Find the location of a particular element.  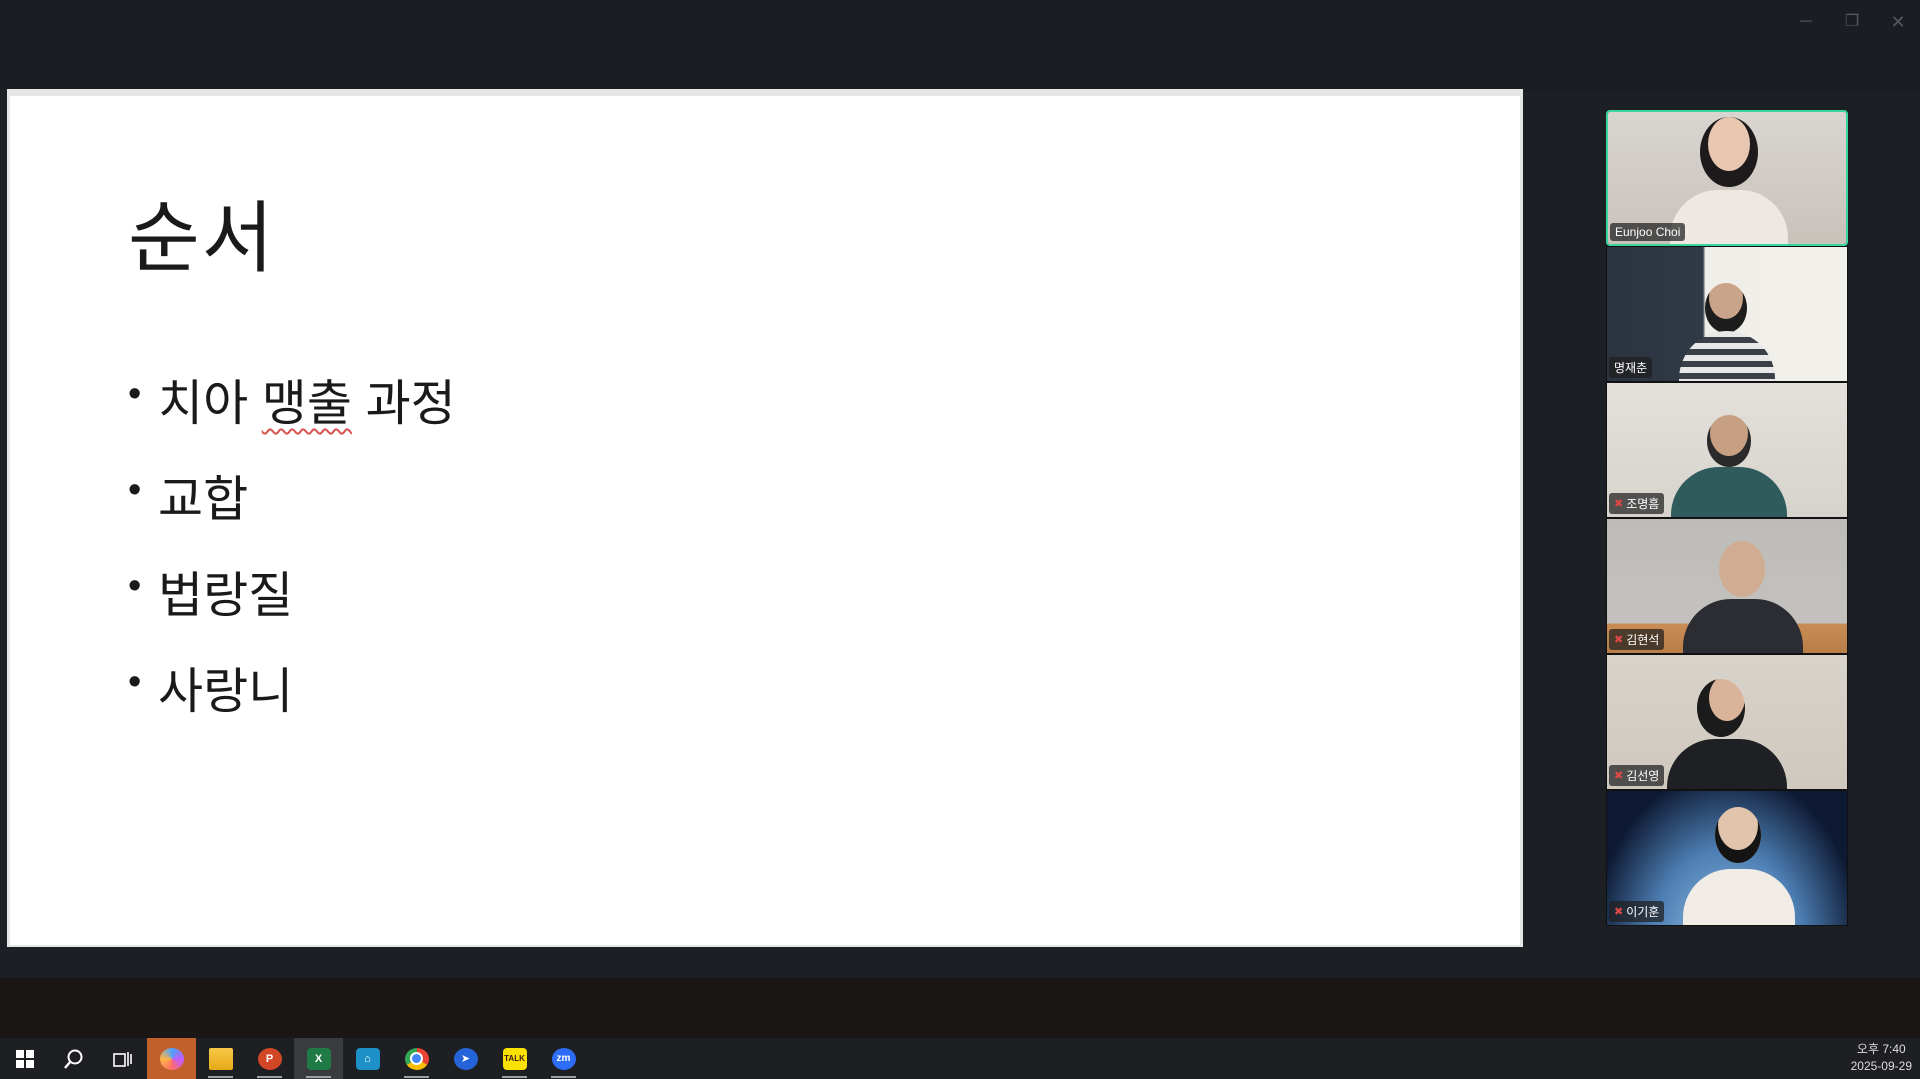

clock-time: 오후 7:40 is located at coordinates (1881, 1049).